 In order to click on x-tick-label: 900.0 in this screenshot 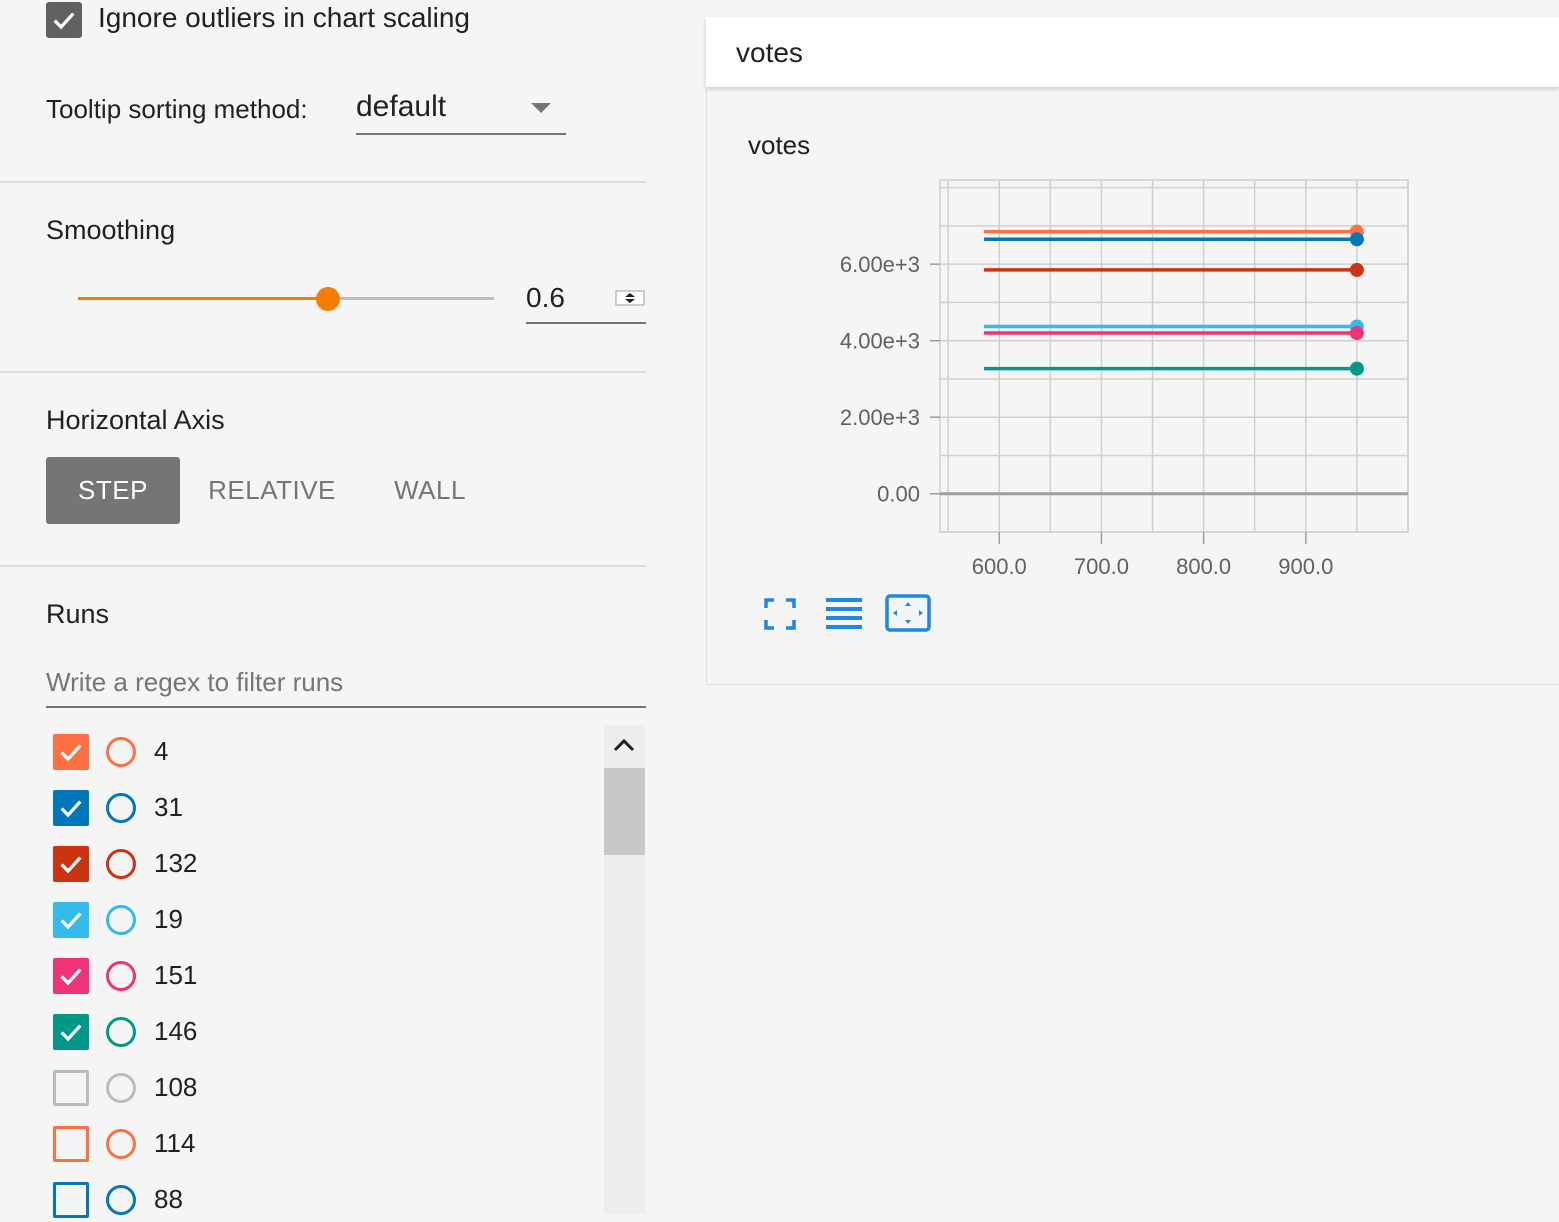, I will do `click(1305, 566)`.